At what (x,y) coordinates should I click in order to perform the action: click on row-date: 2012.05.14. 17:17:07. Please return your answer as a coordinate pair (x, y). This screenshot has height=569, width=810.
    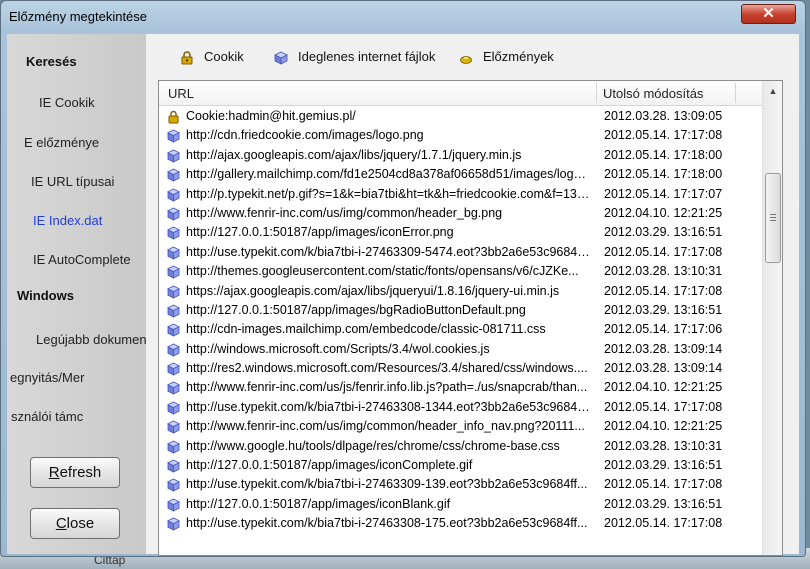
    Looking at the image, I should click on (663, 193).